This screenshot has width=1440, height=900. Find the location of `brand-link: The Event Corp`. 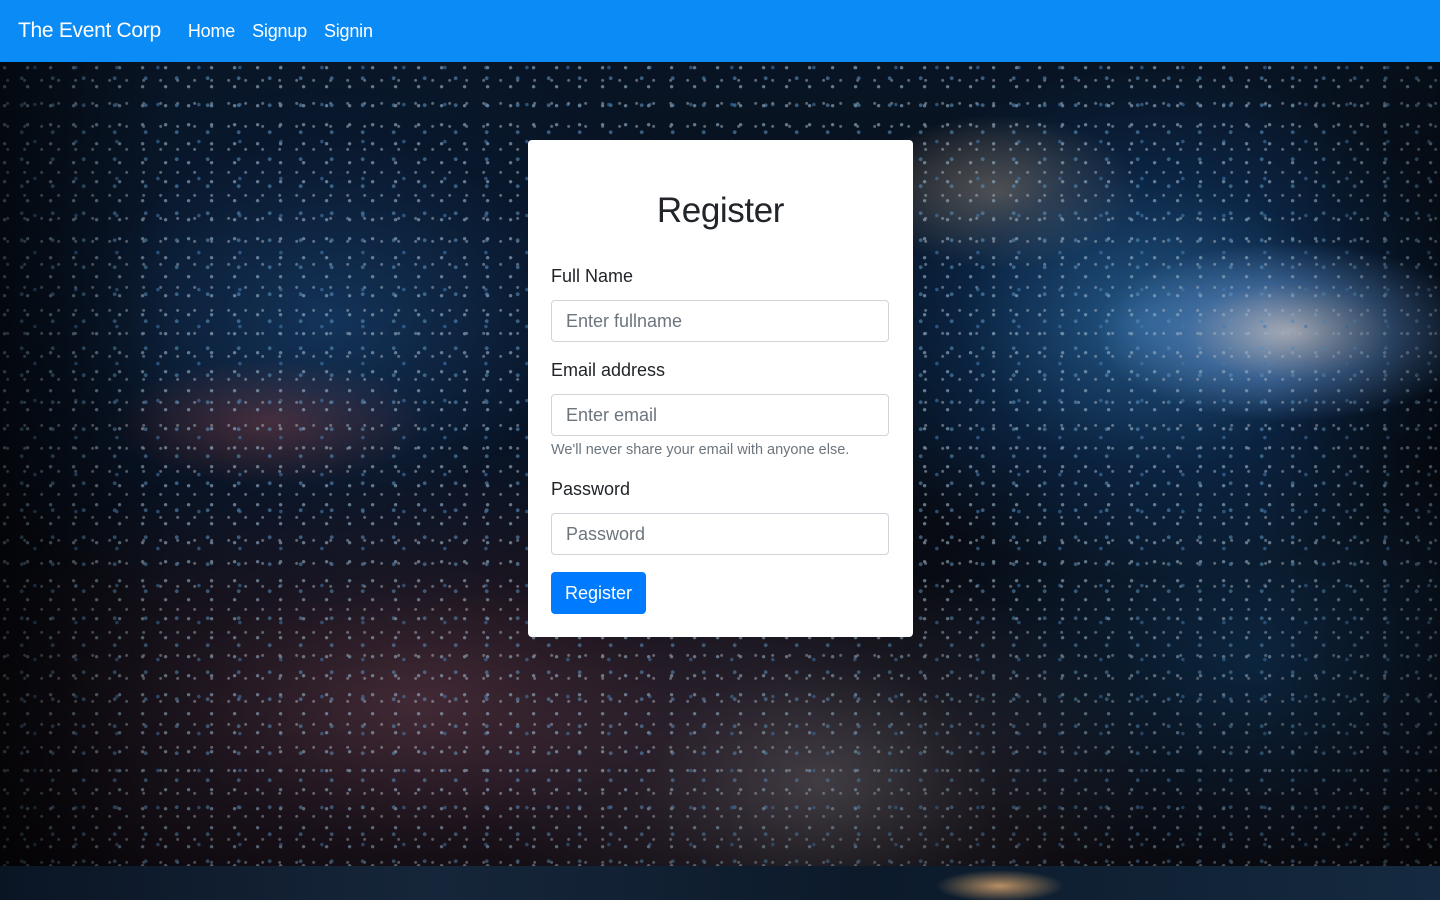

brand-link: The Event Corp is located at coordinates (89, 31).